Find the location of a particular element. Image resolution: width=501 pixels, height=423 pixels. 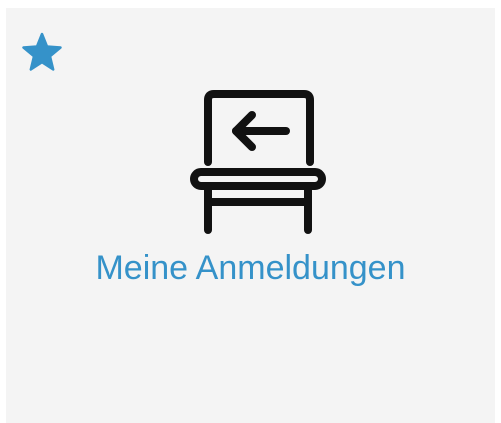

star-icon is located at coordinates (42, 52).